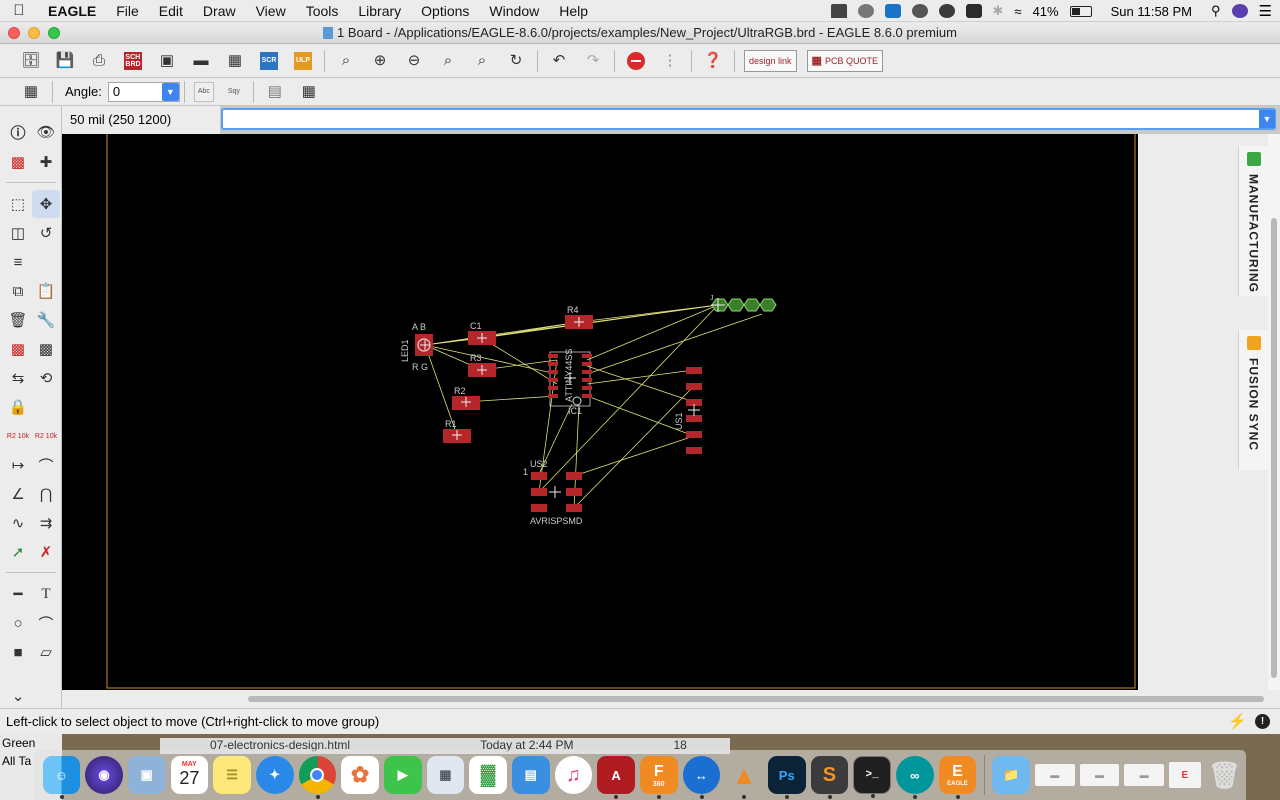  What do you see at coordinates (360, 775) in the screenshot?
I see `dock-photos: ✿` at bounding box center [360, 775].